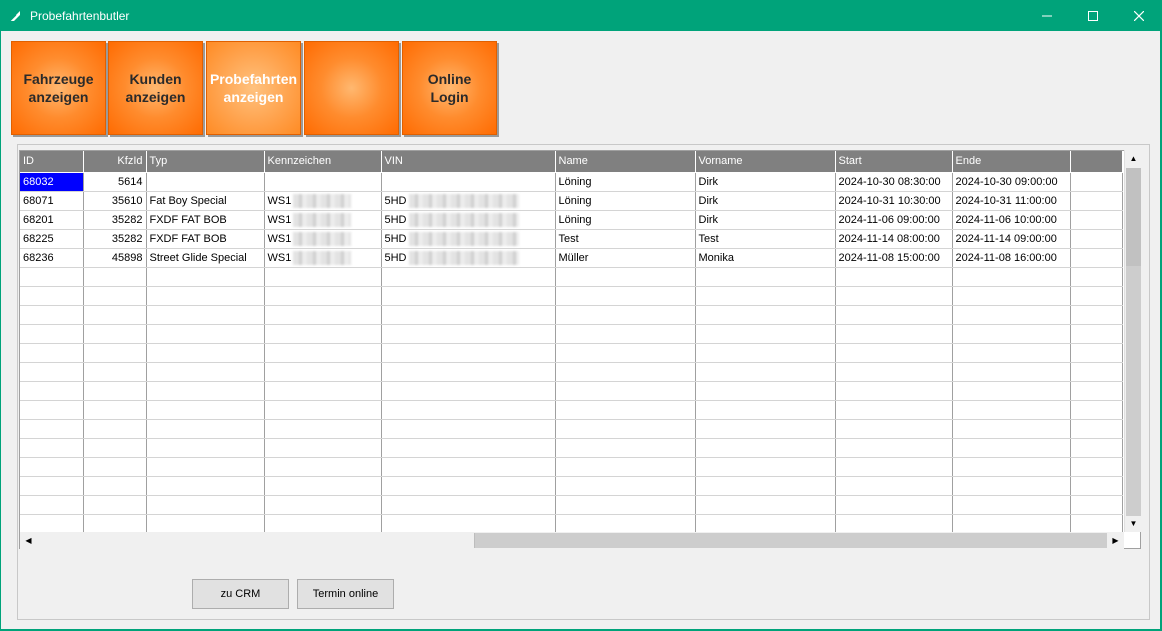  What do you see at coordinates (115, 201) in the screenshot?
I see `cell-kfzid: 35610` at bounding box center [115, 201].